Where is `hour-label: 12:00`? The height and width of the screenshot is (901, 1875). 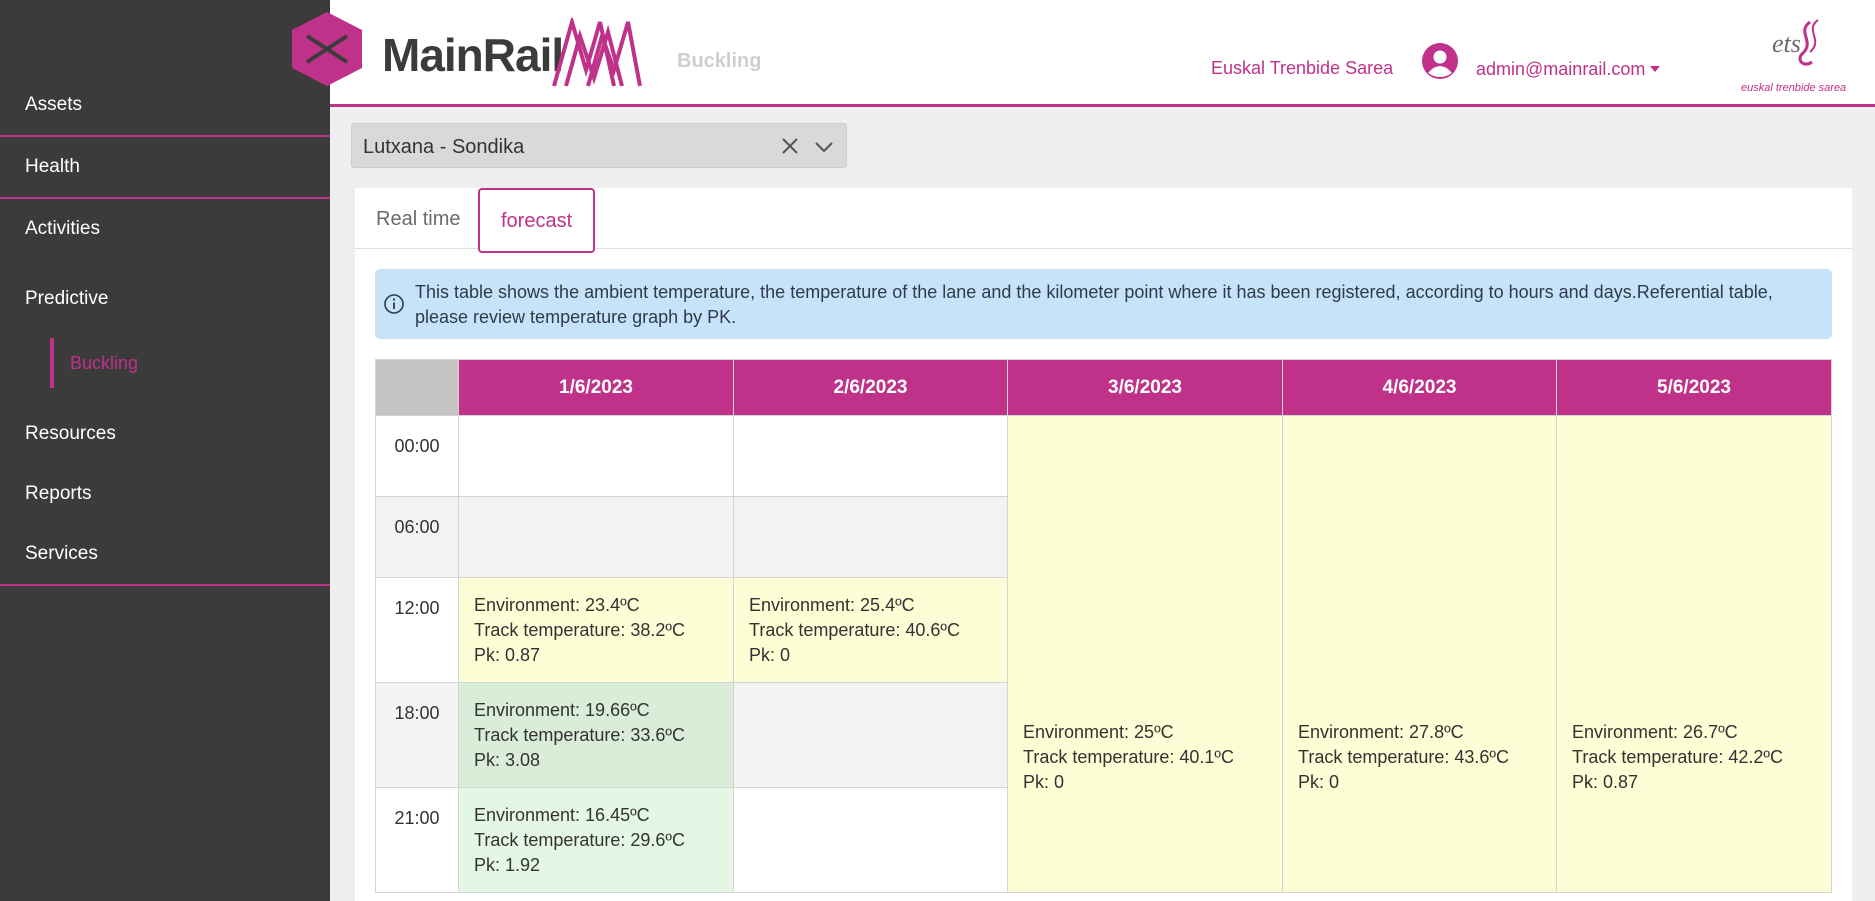
hour-label: 12:00 is located at coordinates (417, 630).